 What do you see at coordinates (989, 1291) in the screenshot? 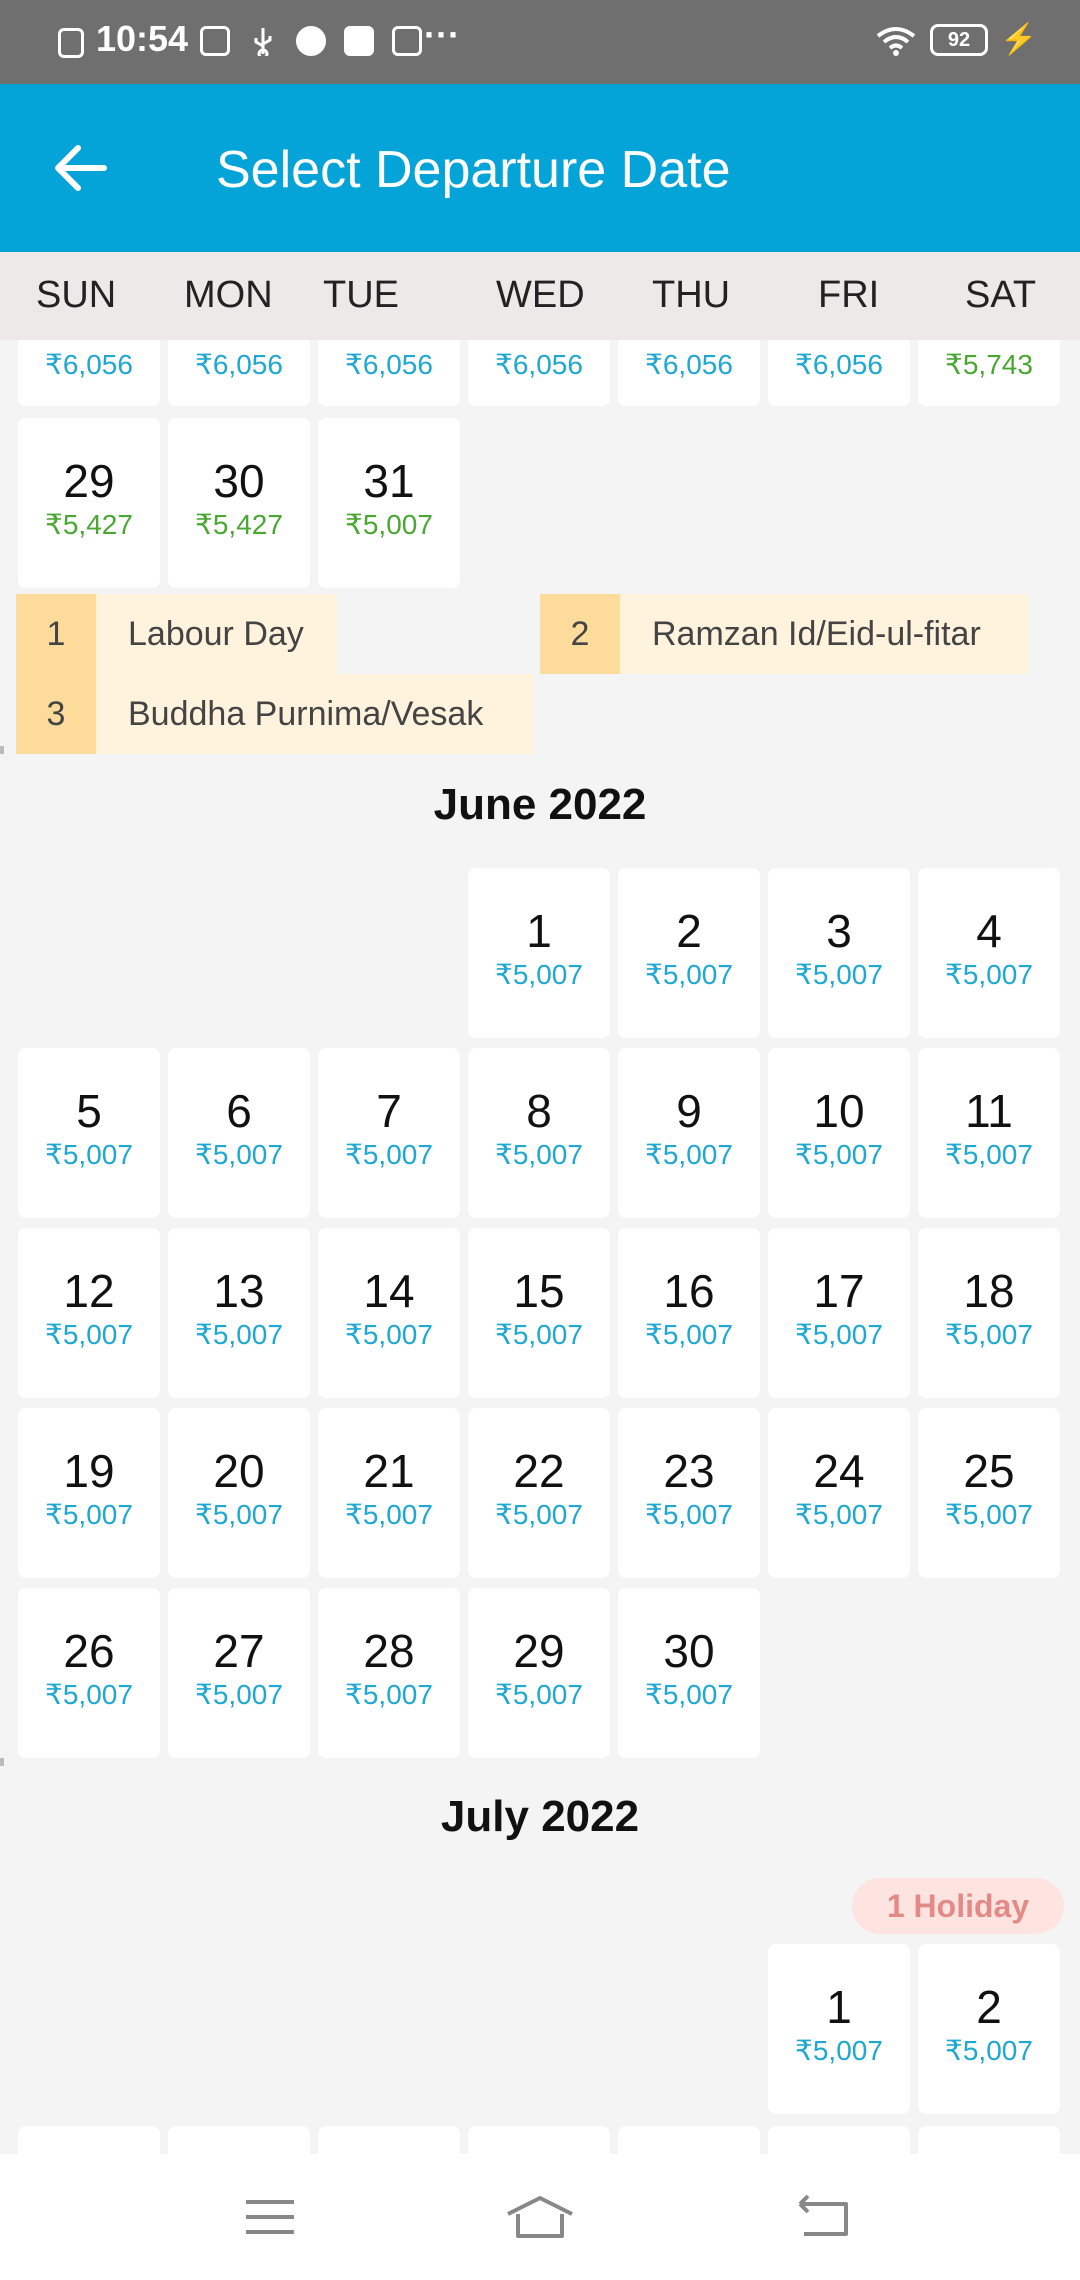
I see `day-number: 18` at bounding box center [989, 1291].